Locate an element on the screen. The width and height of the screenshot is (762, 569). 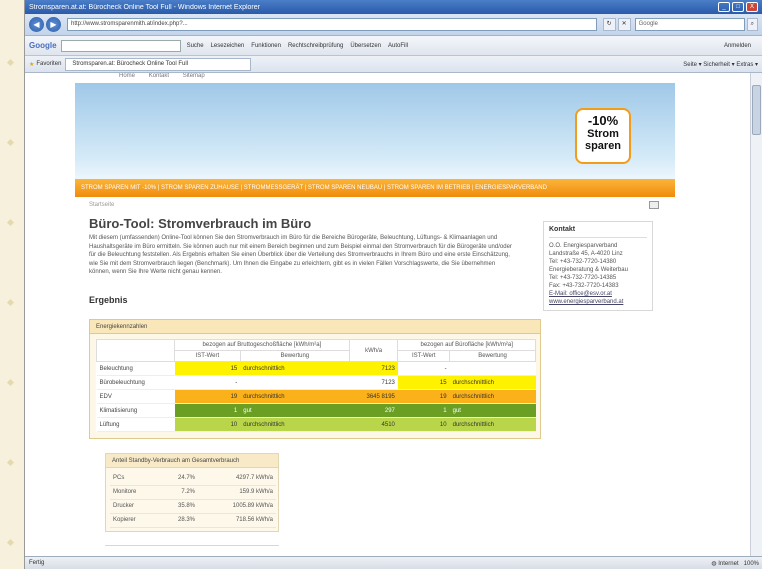
device-label: PCs is located at coordinates (135, 478).